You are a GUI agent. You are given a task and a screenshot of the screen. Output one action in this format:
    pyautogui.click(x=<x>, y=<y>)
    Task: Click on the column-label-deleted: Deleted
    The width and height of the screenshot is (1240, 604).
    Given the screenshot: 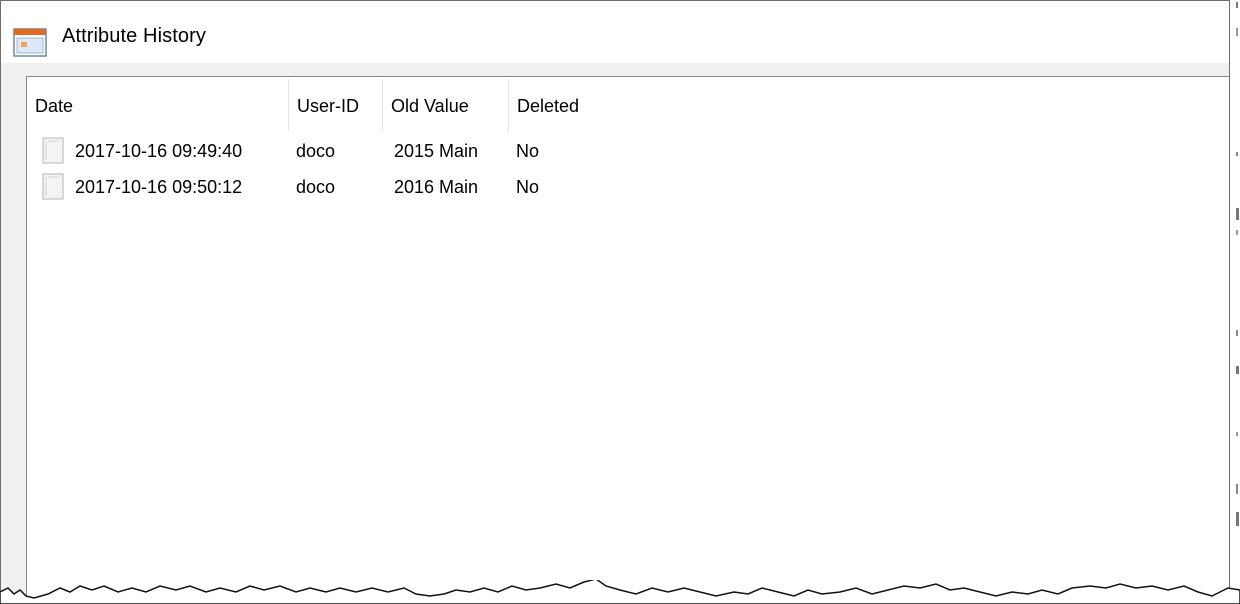 What is the action you would take?
    pyautogui.click(x=548, y=106)
    